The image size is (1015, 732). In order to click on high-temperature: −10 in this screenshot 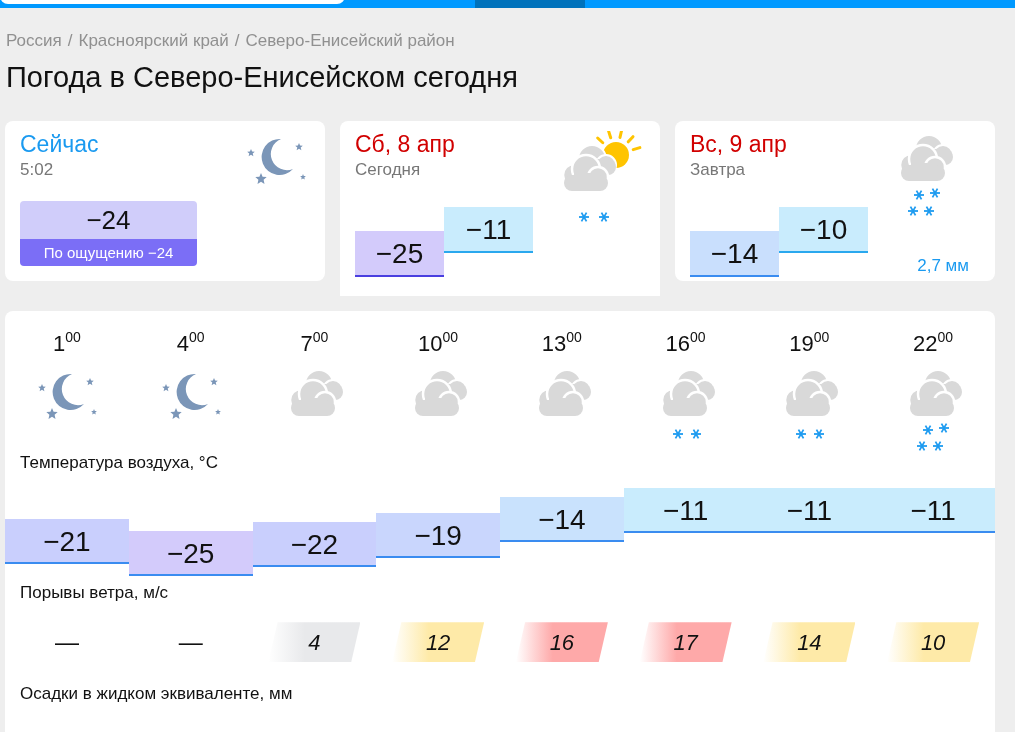, I will do `click(823, 229)`.